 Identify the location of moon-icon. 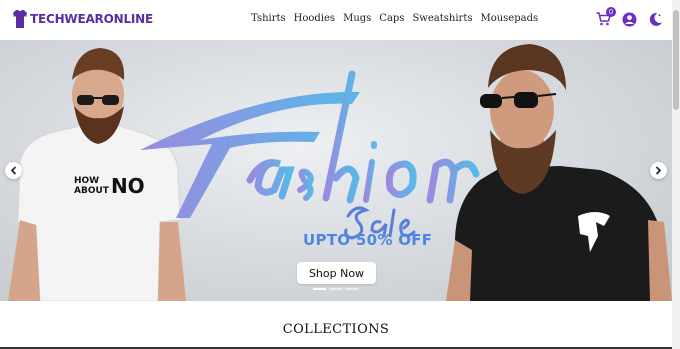
(655, 19).